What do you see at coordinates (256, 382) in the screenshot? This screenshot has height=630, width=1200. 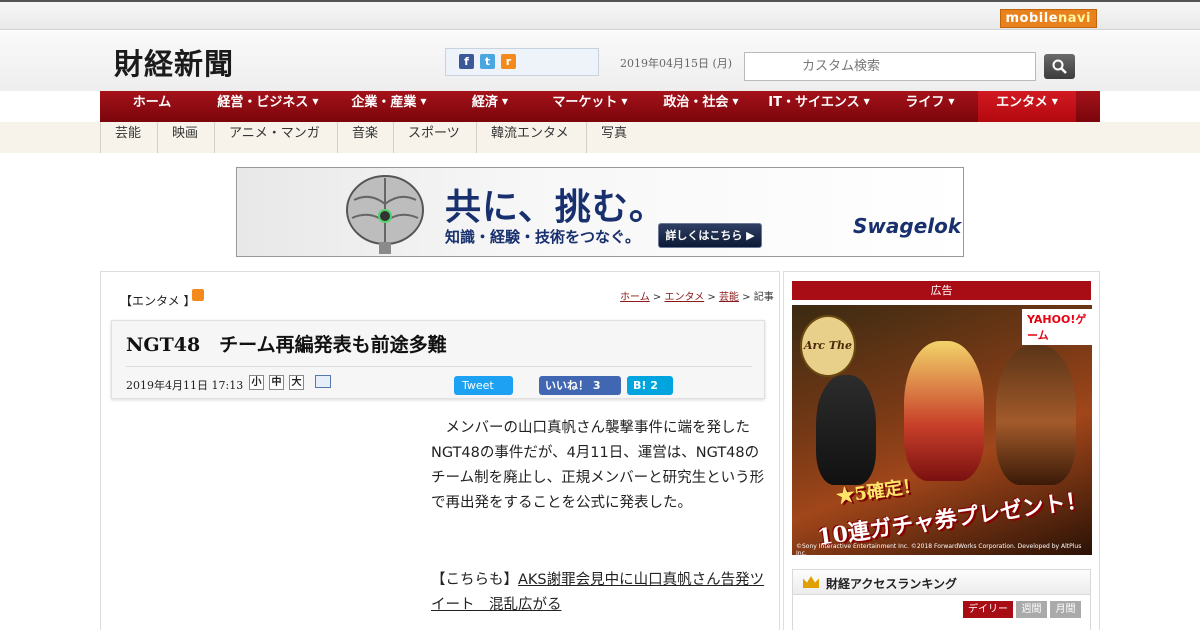 I see `font-size-small-button: 小` at bounding box center [256, 382].